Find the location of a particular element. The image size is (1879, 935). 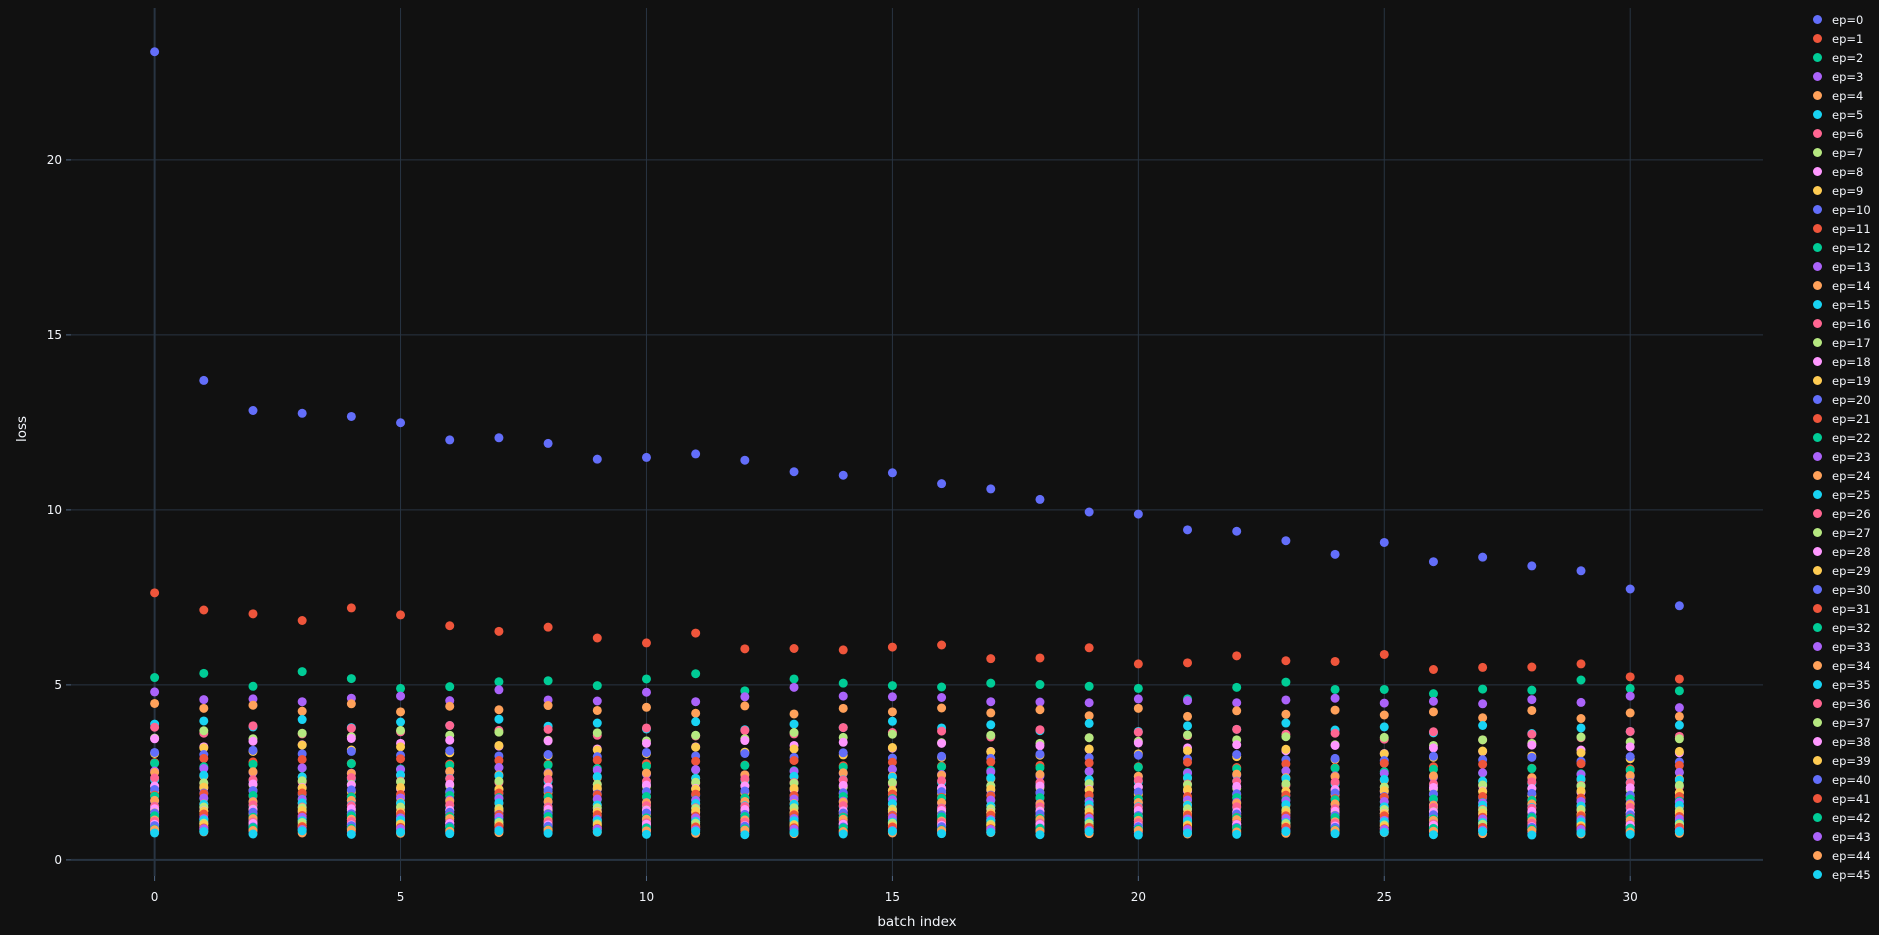

legend-item-ep=28: ep=28 is located at coordinates (1841, 551).